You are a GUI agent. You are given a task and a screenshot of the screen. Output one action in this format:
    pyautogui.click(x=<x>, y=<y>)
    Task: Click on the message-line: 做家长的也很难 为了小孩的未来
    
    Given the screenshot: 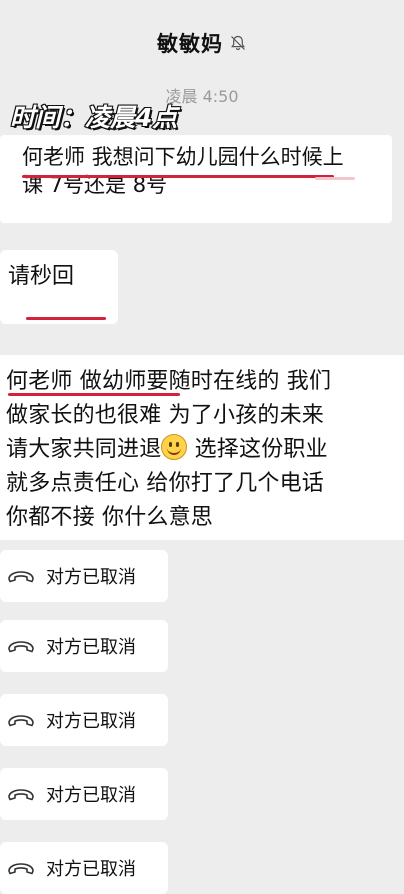 What is the action you would take?
    pyautogui.click(x=165, y=415)
    